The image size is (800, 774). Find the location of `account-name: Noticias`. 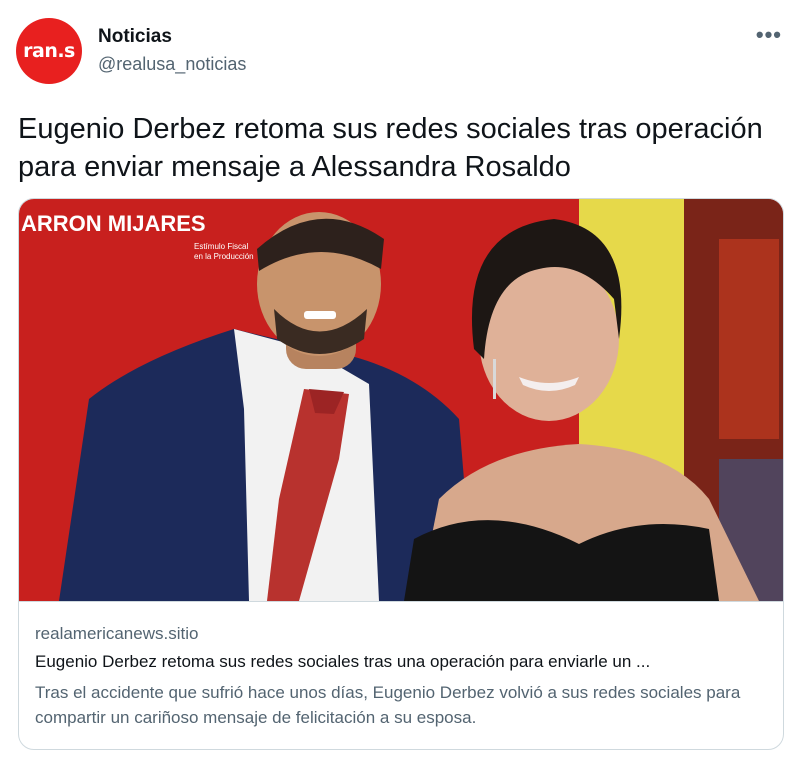

account-name: Noticias is located at coordinates (135, 37).